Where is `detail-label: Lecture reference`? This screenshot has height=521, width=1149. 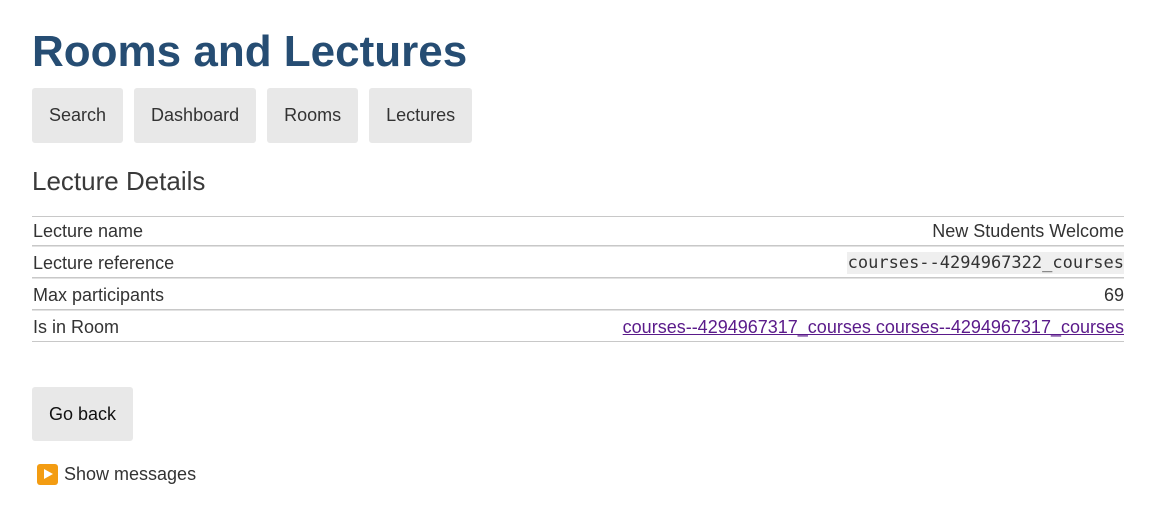 detail-label: Lecture reference is located at coordinates (104, 262).